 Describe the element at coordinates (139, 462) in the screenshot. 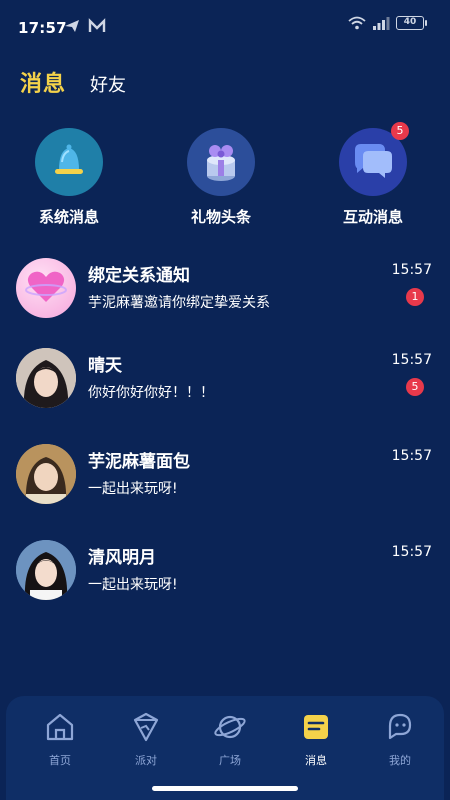

I see `contact-name: 芋泥麻薯面包` at that location.